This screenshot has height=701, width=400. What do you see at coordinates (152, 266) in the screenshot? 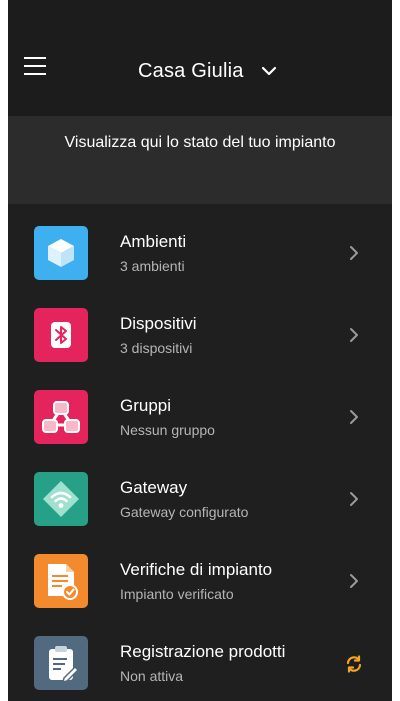
I see `item-subtitle: 3 ambienti` at bounding box center [152, 266].